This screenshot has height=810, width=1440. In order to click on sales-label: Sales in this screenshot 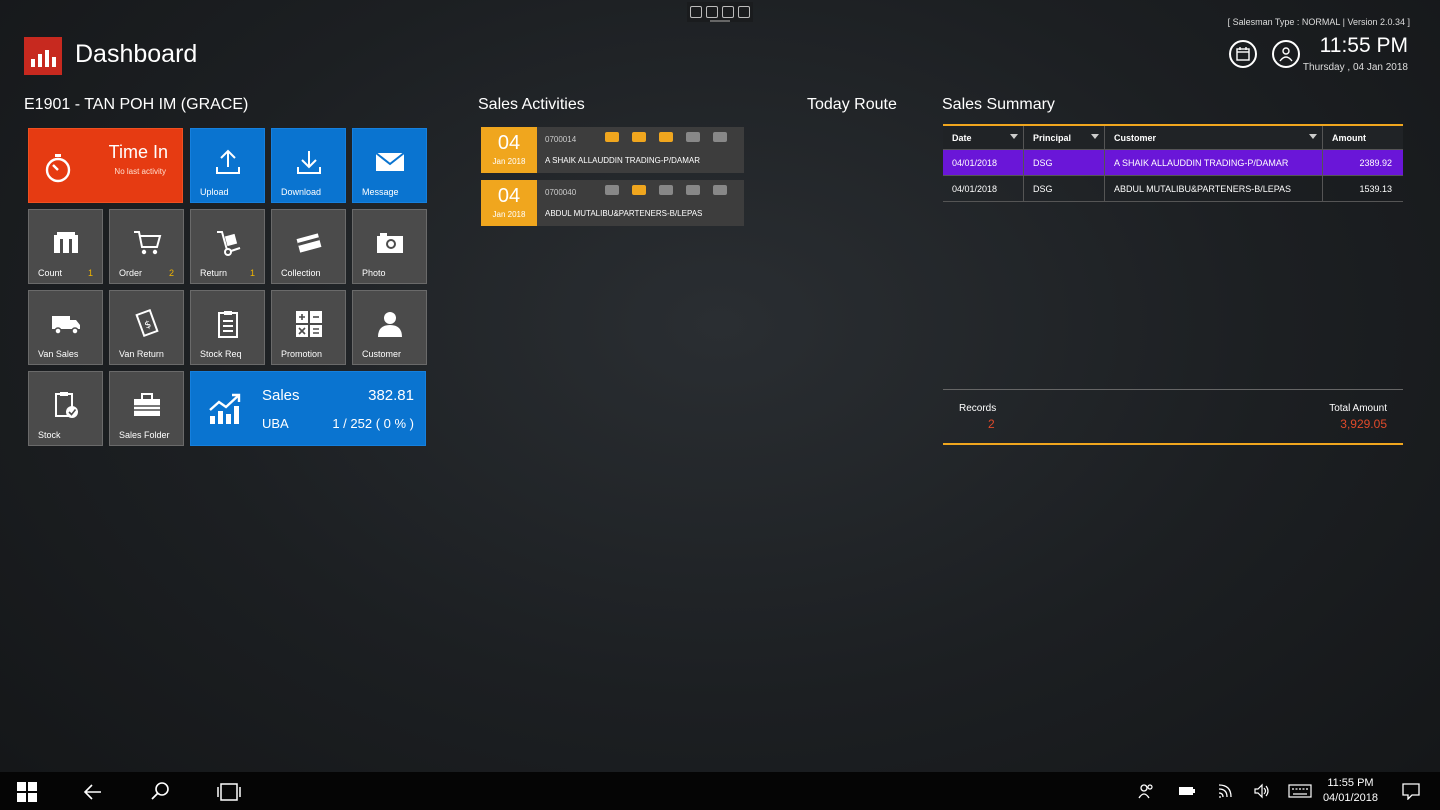, I will do `click(281, 395)`.